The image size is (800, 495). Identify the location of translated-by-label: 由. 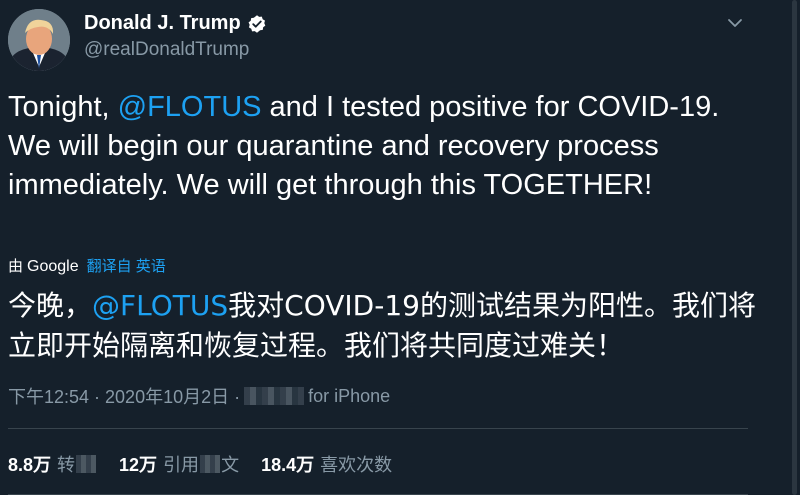
(16, 266).